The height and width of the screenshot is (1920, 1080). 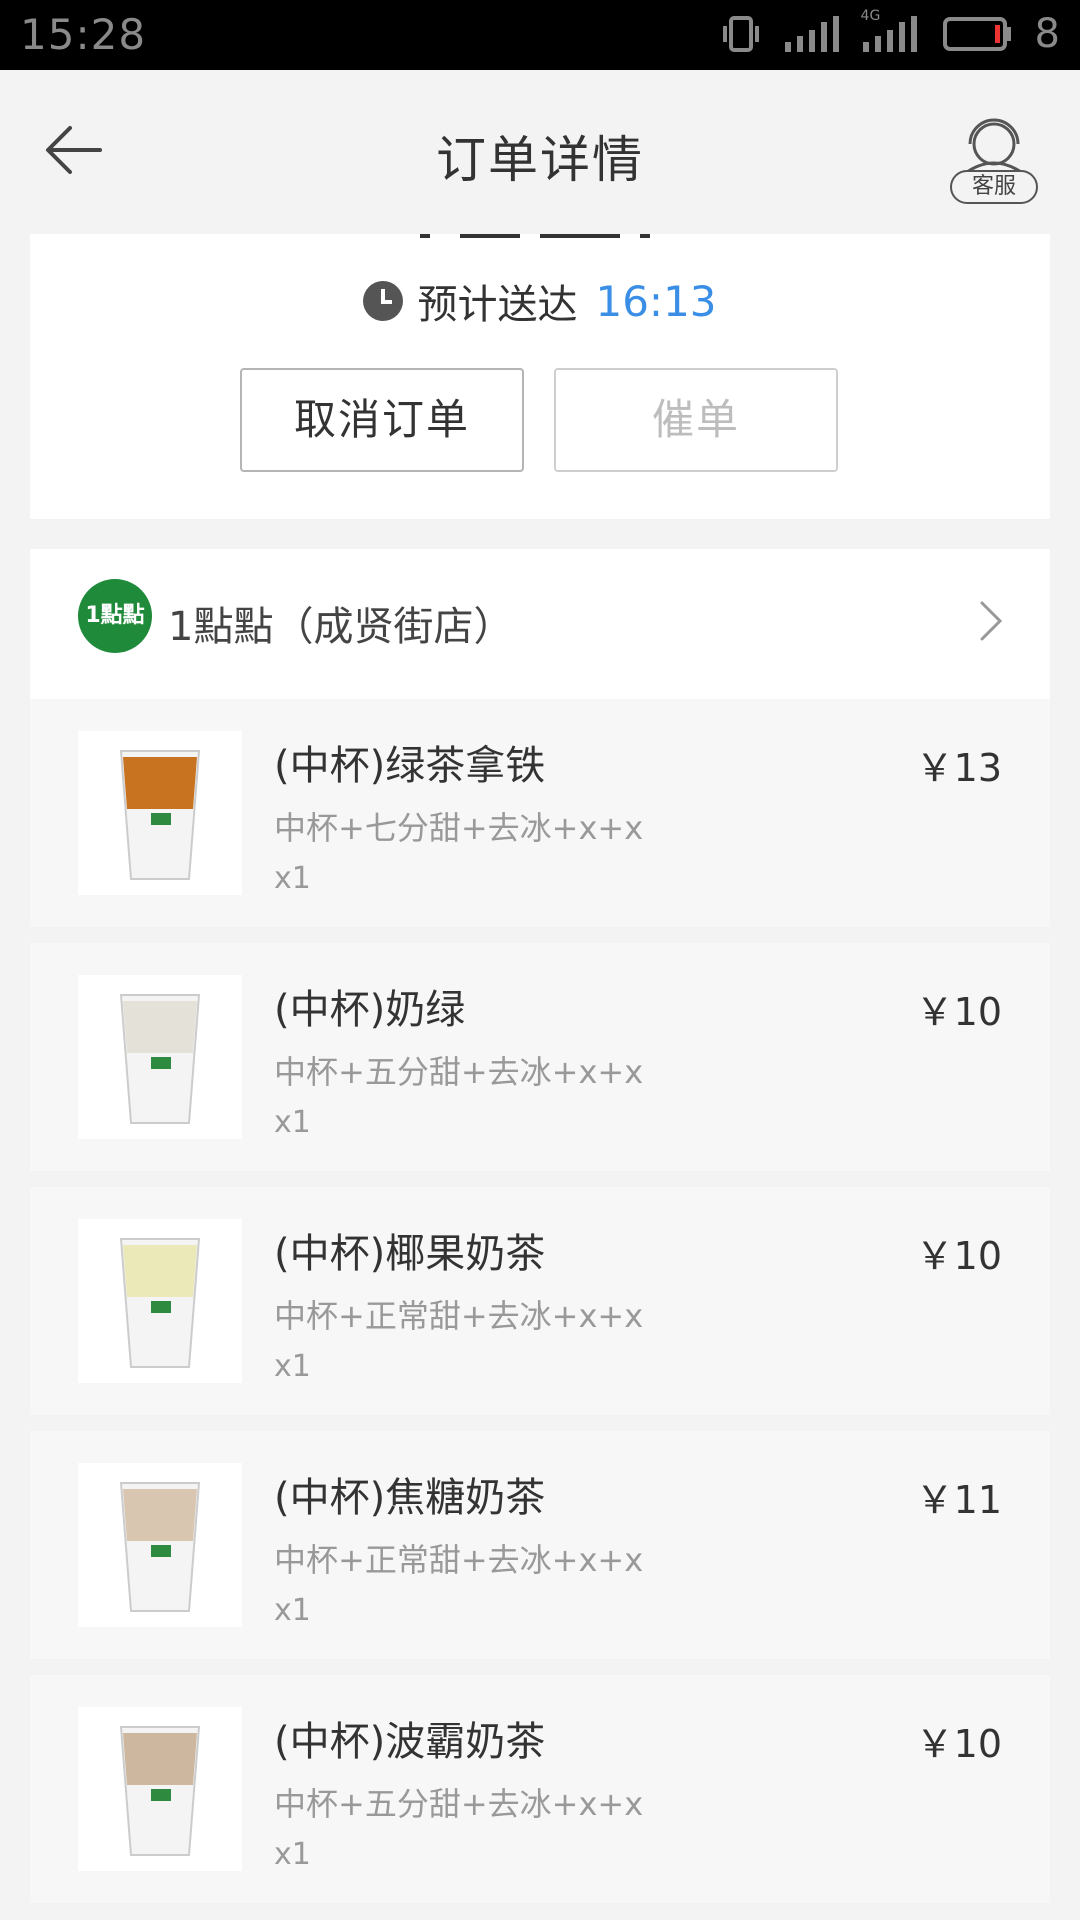 I want to click on status-time: 15:28, so click(x=83, y=34).